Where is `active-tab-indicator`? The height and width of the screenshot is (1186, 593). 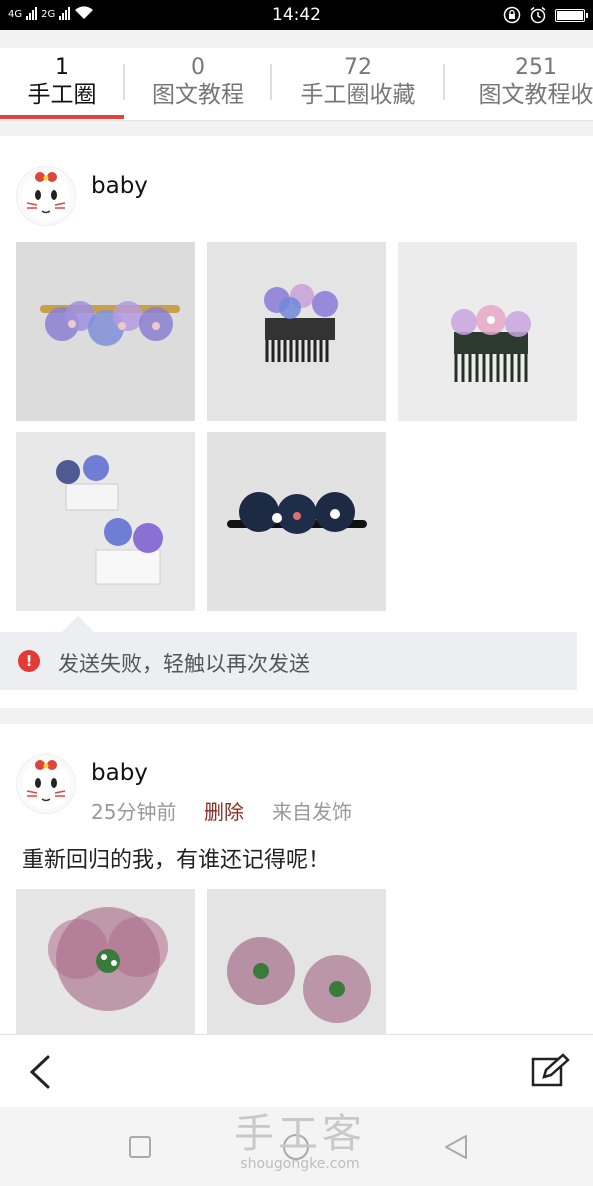 active-tab-indicator is located at coordinates (62, 117).